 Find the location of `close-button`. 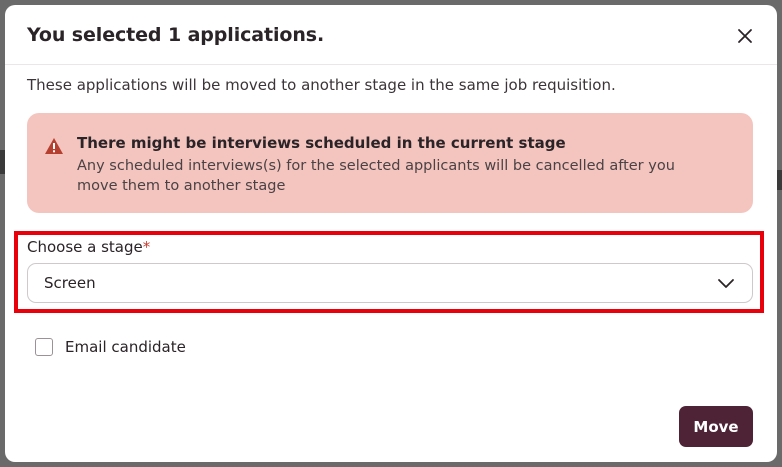

close-button is located at coordinates (745, 36).